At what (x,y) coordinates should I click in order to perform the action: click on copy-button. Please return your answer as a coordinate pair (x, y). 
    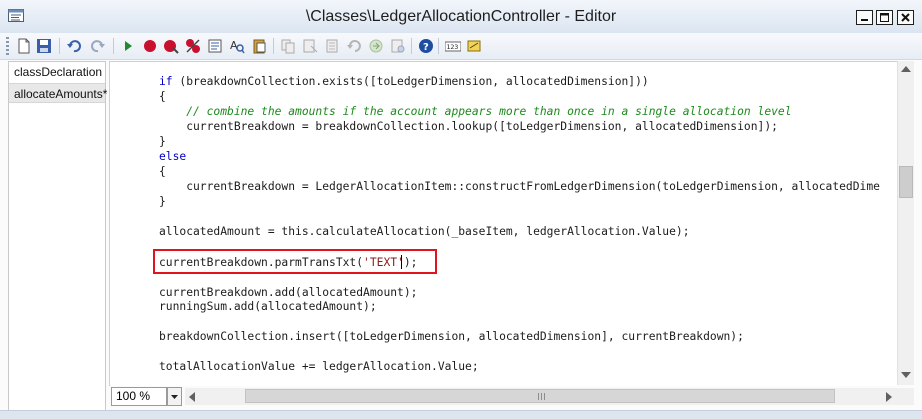
    Looking at the image, I should click on (288, 46).